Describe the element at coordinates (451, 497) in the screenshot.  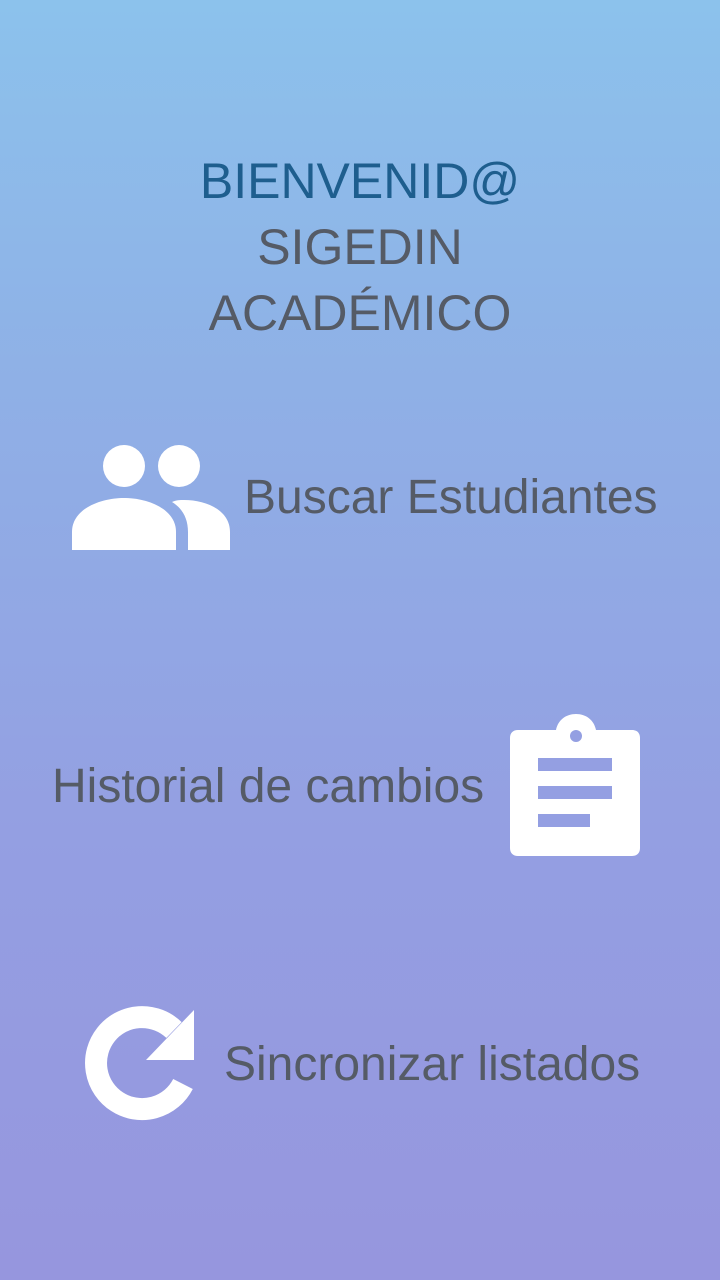
I see `search-students-label: Buscar Estudiantes` at that location.